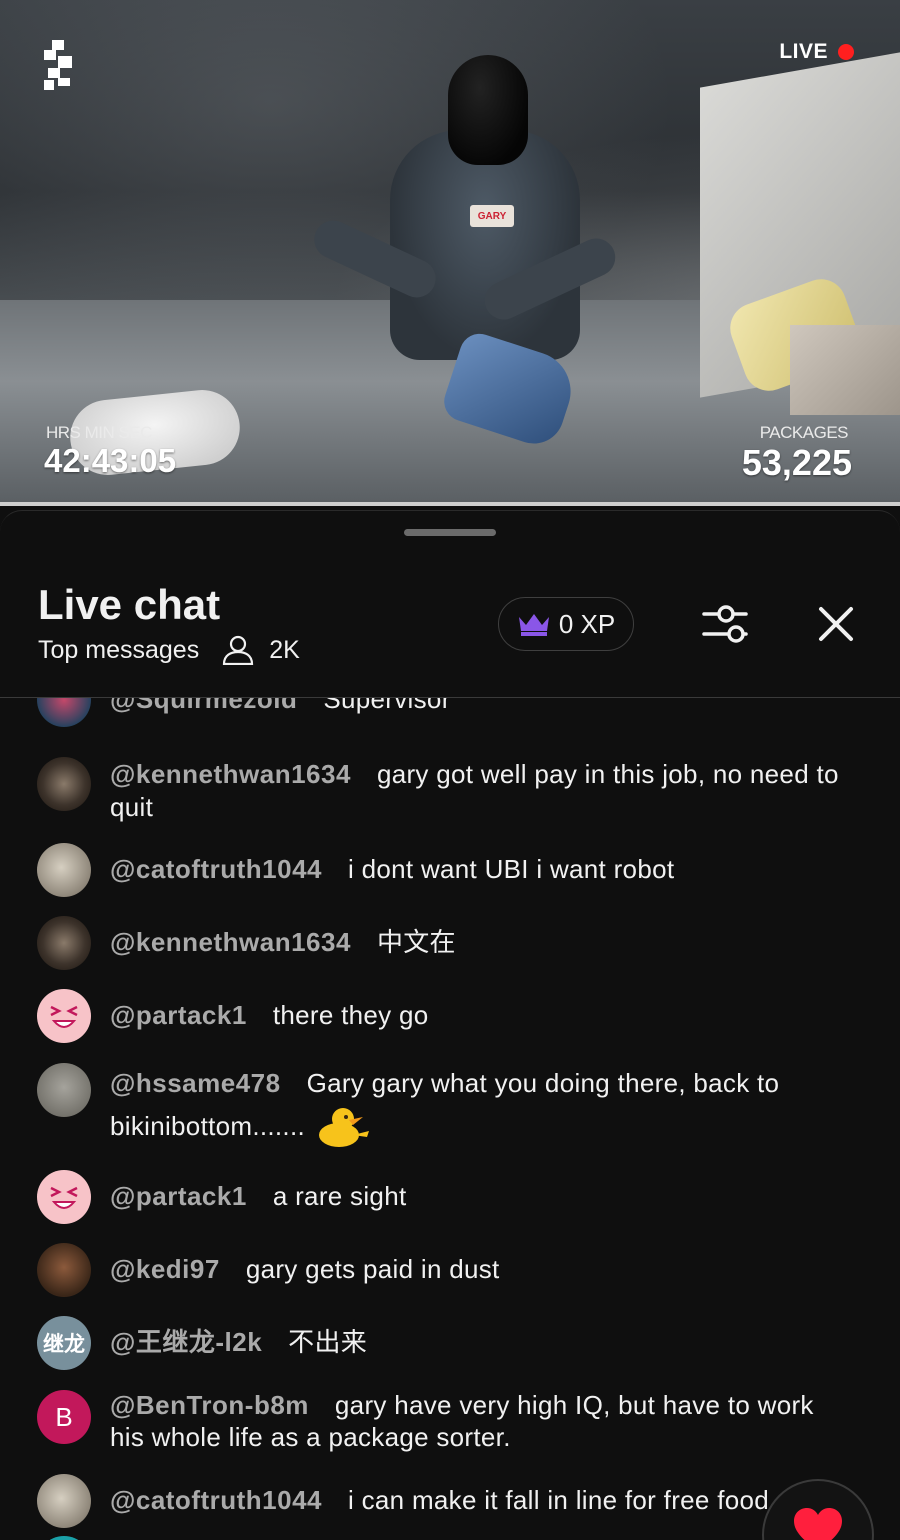 The image size is (900, 1540). Describe the element at coordinates (511, 869) in the screenshot. I see `message-text: i dont want UBI i want robot` at that location.